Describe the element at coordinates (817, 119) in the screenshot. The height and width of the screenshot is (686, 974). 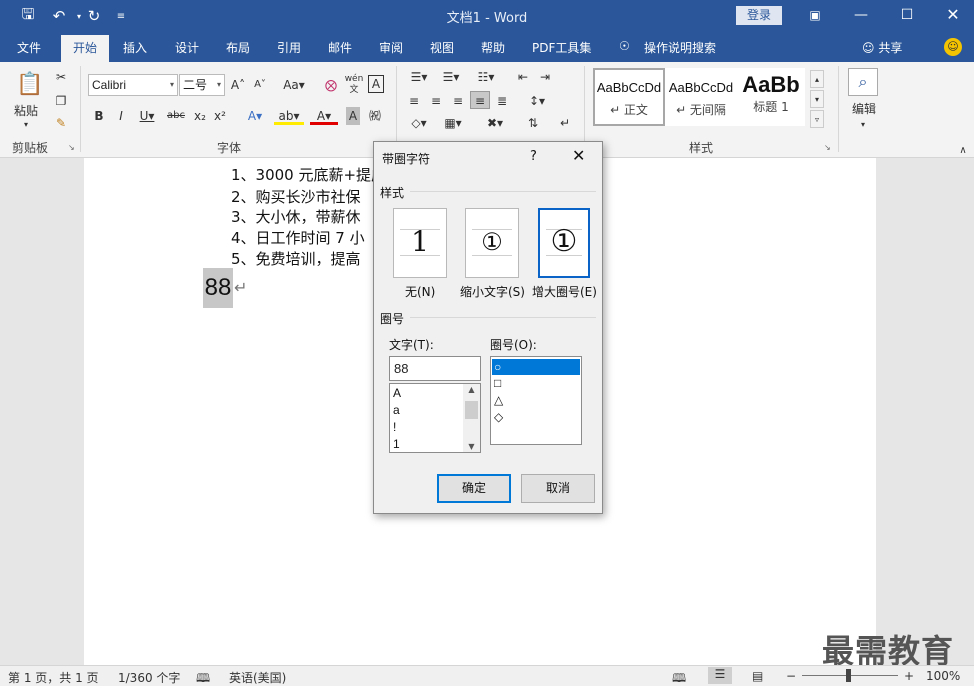
I see `styles-more-icon: ▿` at that location.